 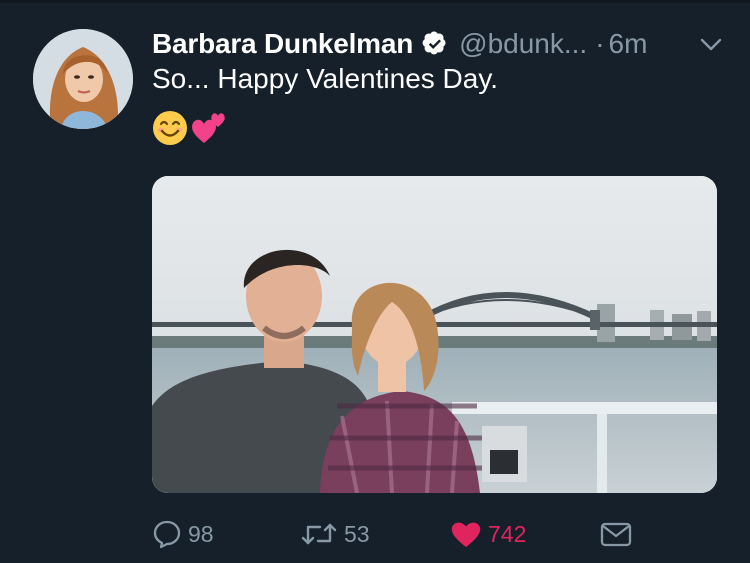 What do you see at coordinates (628, 44) in the screenshot?
I see `timestamp: 6m` at bounding box center [628, 44].